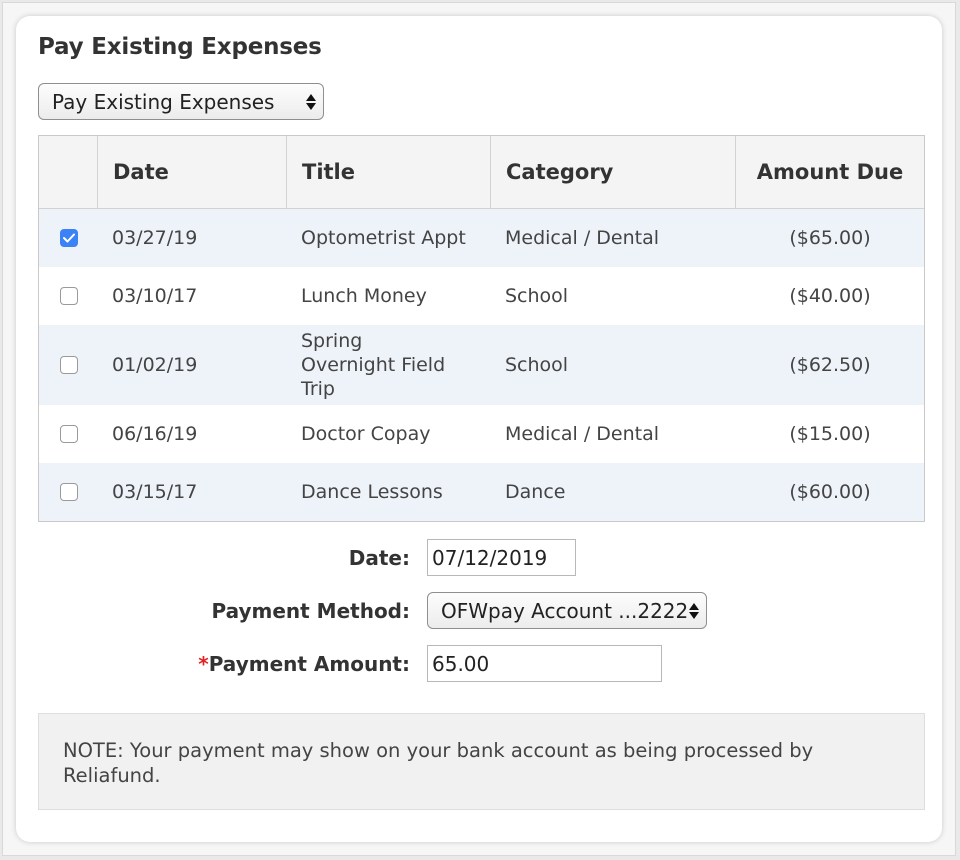 The image size is (960, 860). I want to click on cell-amount-due: ($15.00), so click(830, 434).